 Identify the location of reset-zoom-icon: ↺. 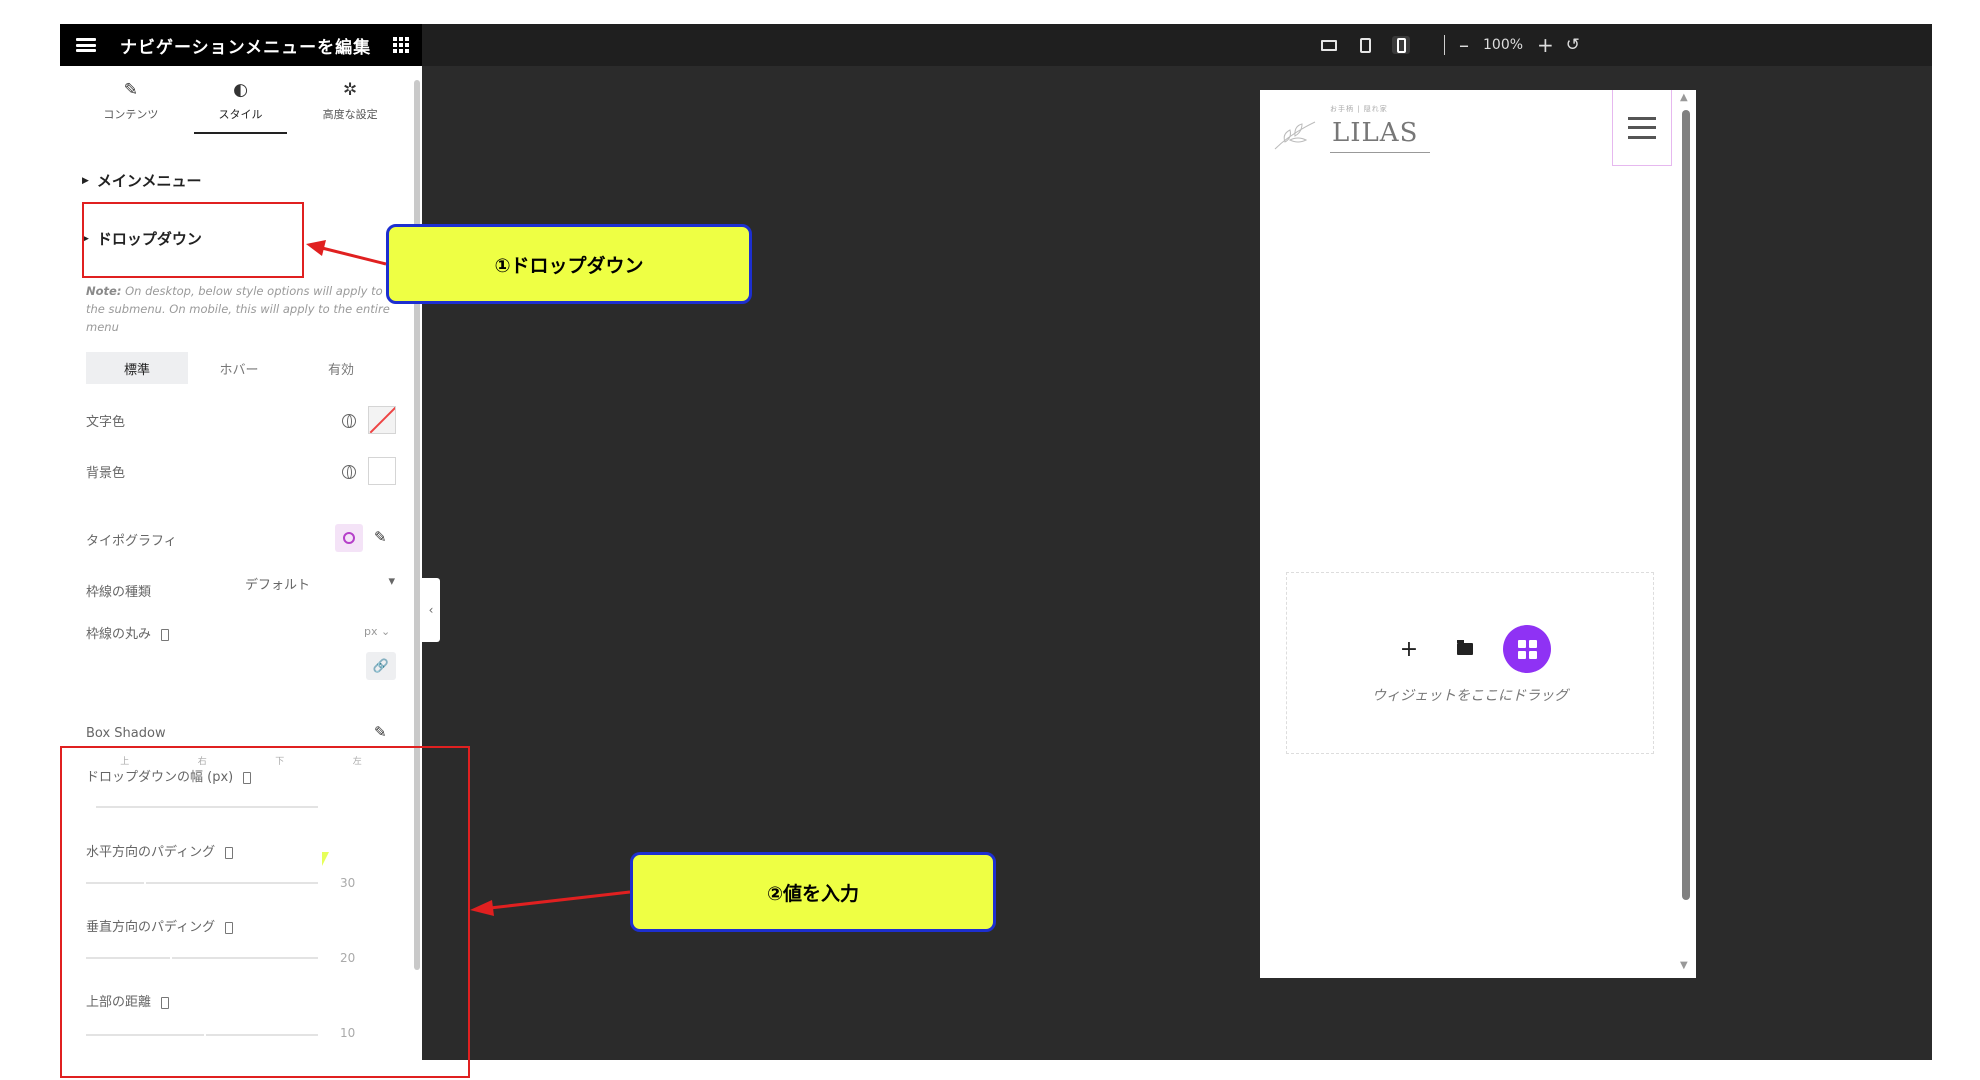
(1573, 45).